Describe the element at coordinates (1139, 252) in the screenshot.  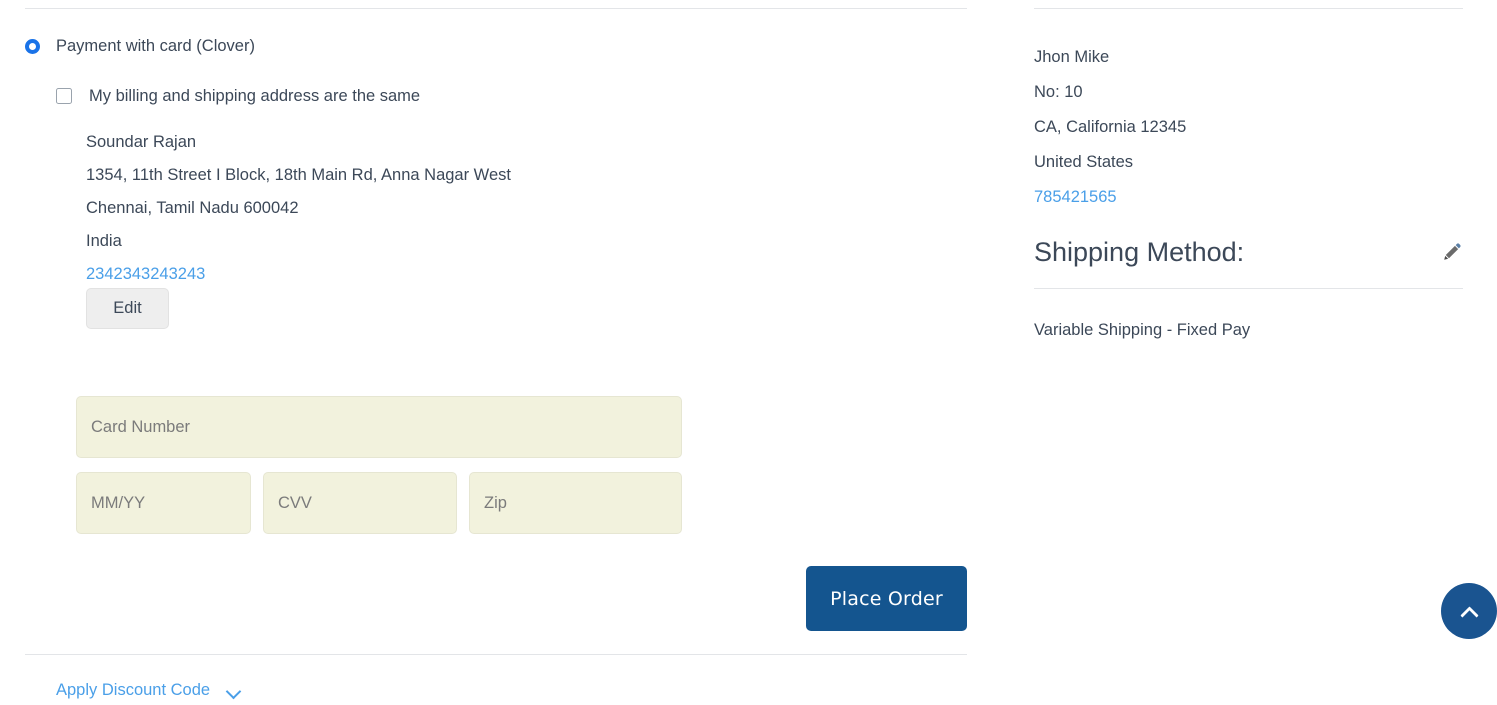
I see `shipping-method-heading: Shipping Method:` at that location.